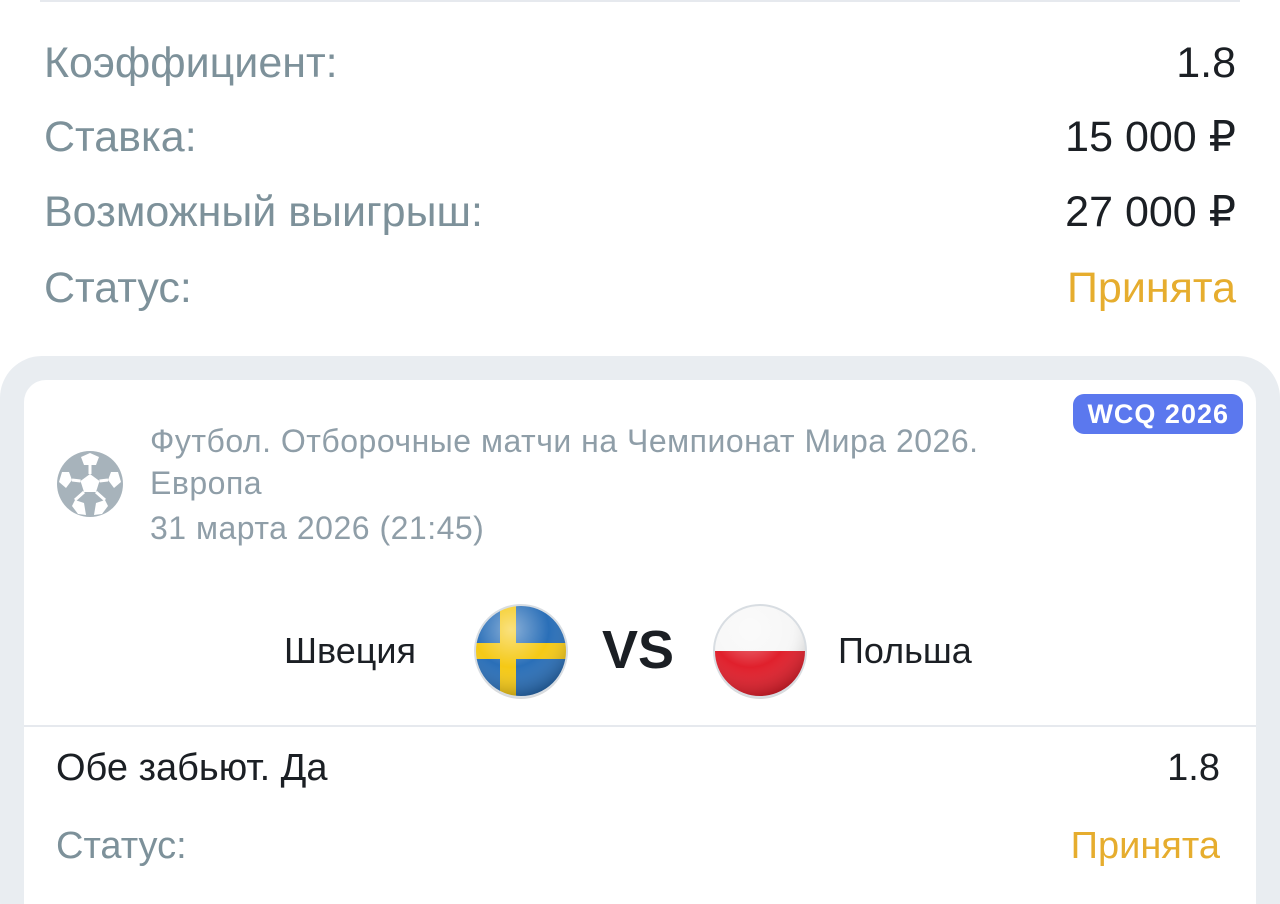 This screenshot has height=904, width=1280. Describe the element at coordinates (121, 845) in the screenshot. I see `bet-status-label: Статус:` at that location.